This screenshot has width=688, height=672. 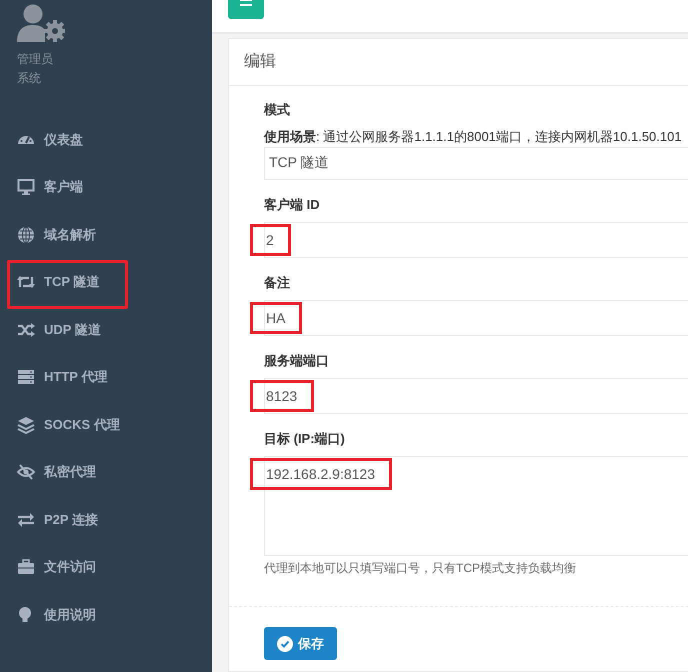 I want to click on server-icon, so click(x=26, y=377).